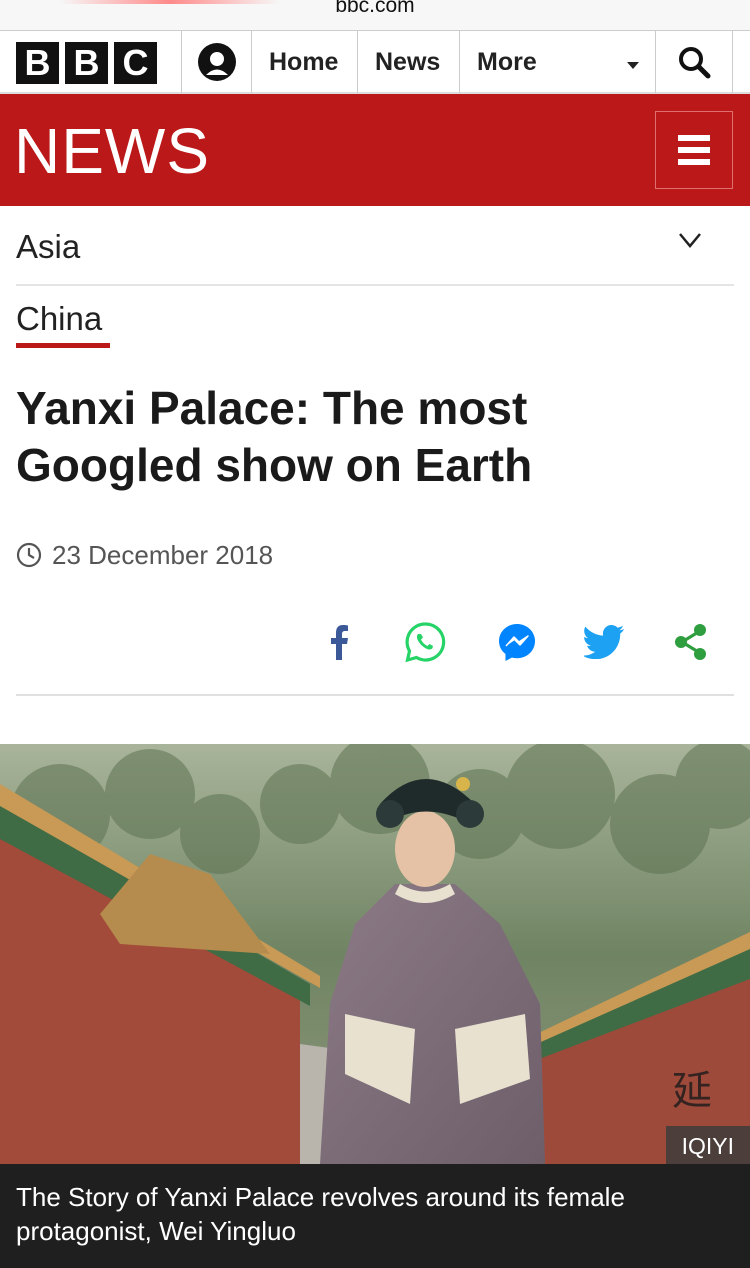 The image size is (750, 1268). Describe the element at coordinates (135, 63) in the screenshot. I see `bbc-logo-block: C` at that location.